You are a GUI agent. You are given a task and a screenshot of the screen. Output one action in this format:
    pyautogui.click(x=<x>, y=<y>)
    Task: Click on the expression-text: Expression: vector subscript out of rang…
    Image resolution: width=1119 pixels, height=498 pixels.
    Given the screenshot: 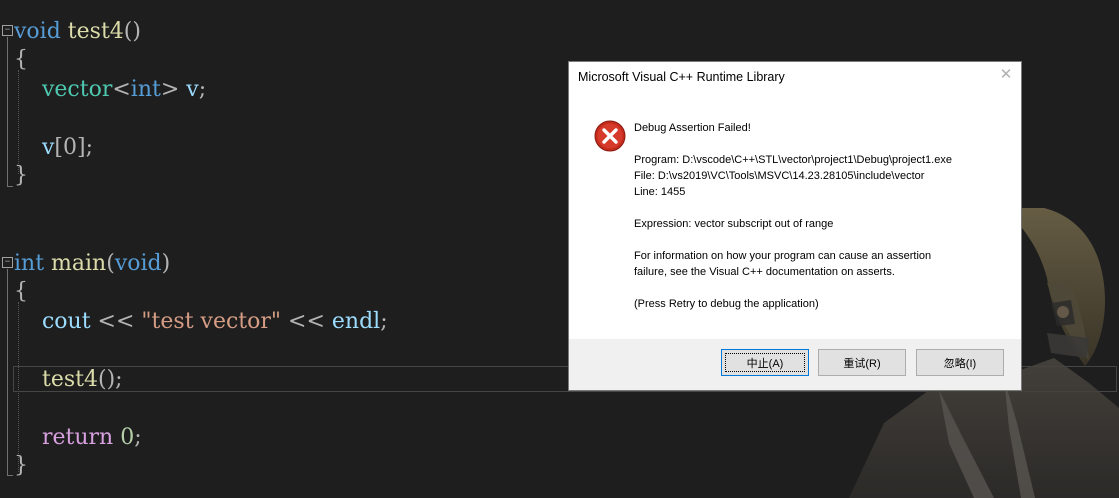 What is the action you would take?
    pyautogui.click(x=734, y=224)
    